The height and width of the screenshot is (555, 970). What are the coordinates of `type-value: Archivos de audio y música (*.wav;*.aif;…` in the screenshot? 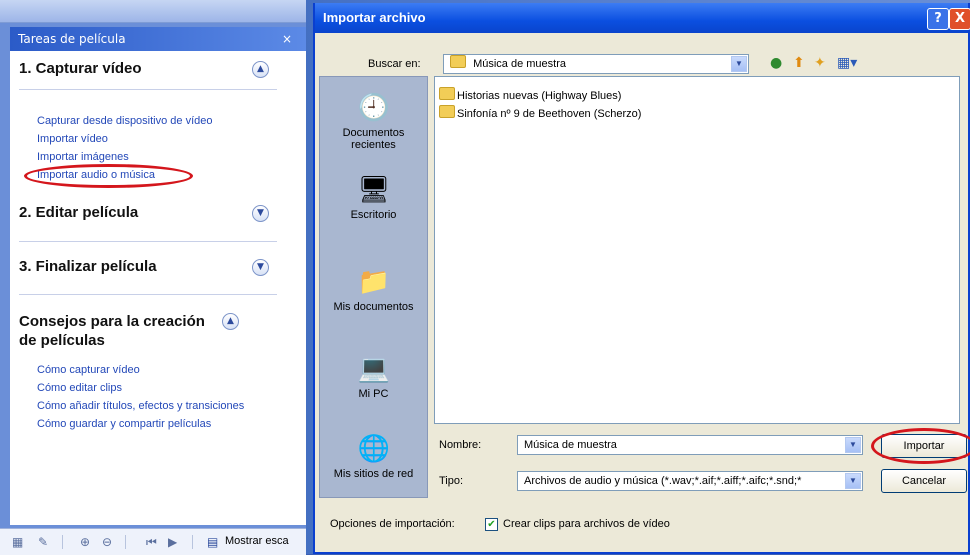 It's located at (663, 481).